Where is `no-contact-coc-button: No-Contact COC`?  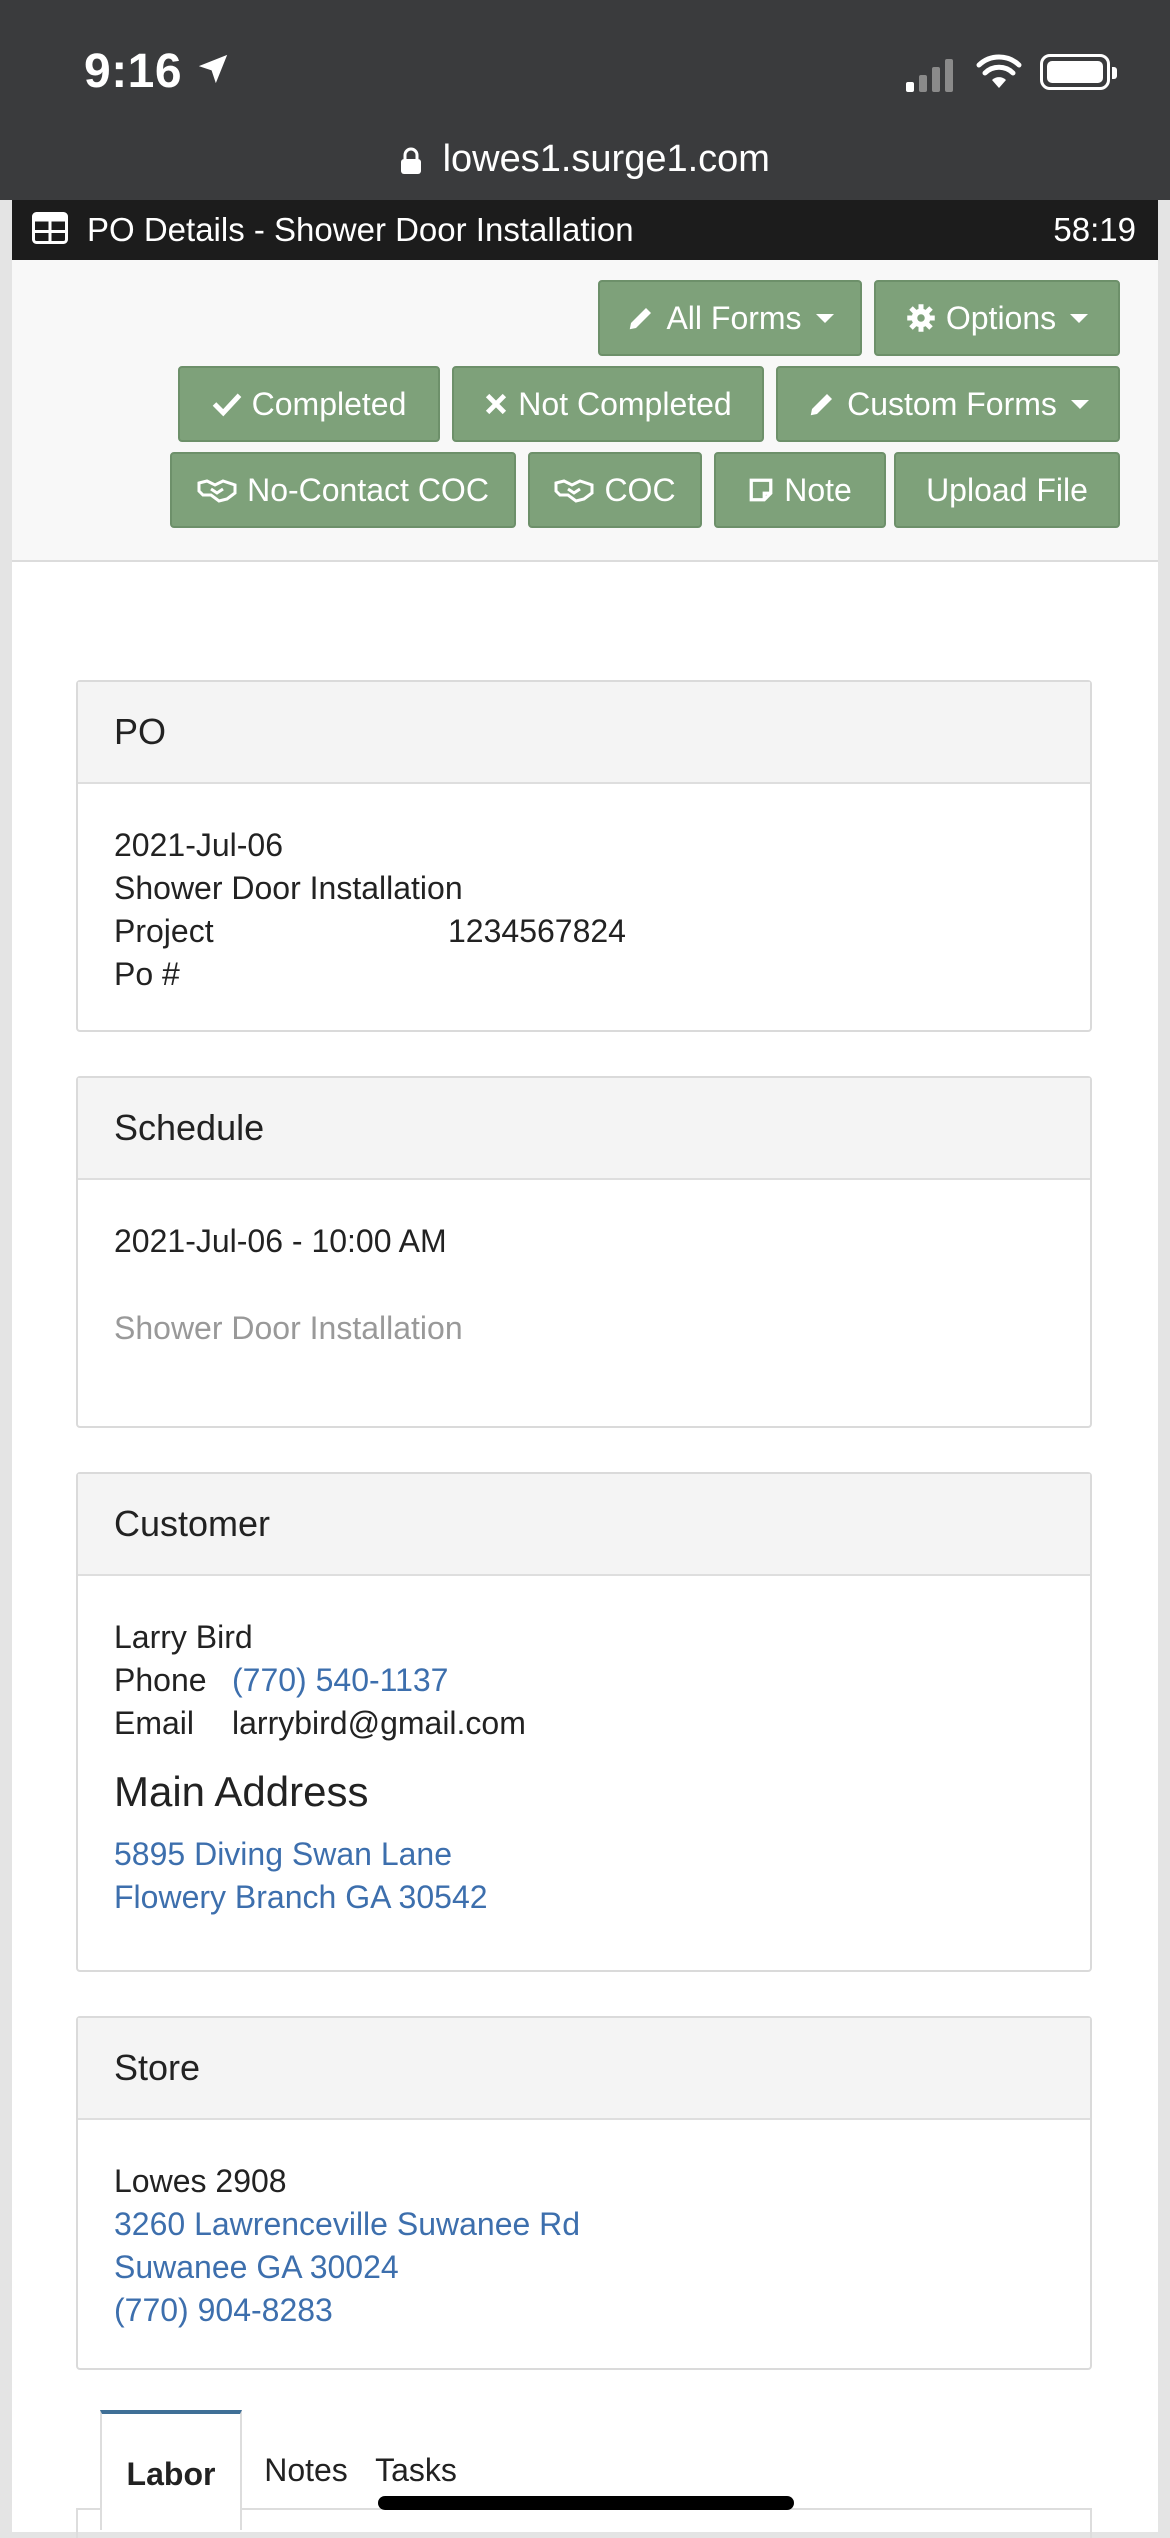 no-contact-coc-button: No-Contact COC is located at coordinates (343, 490).